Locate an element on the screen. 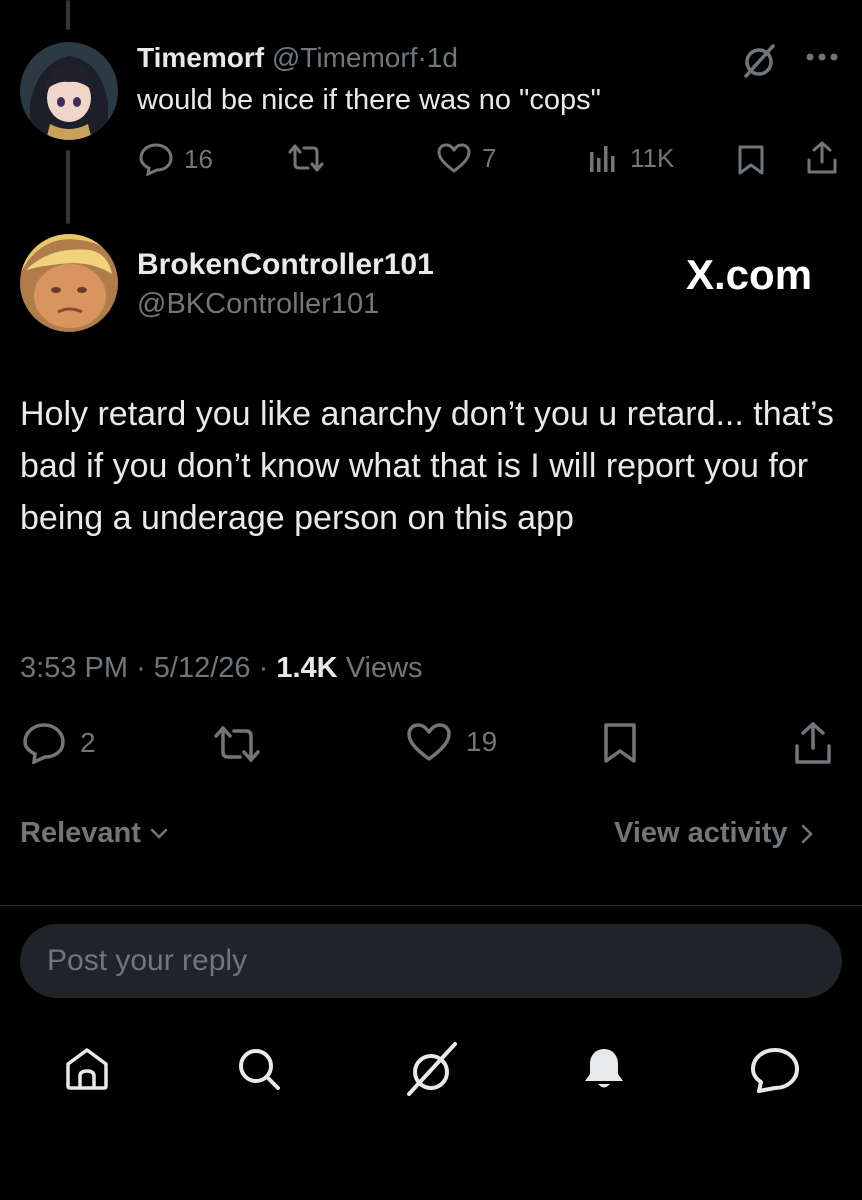  main-bookmark-button is located at coordinates (620, 743).